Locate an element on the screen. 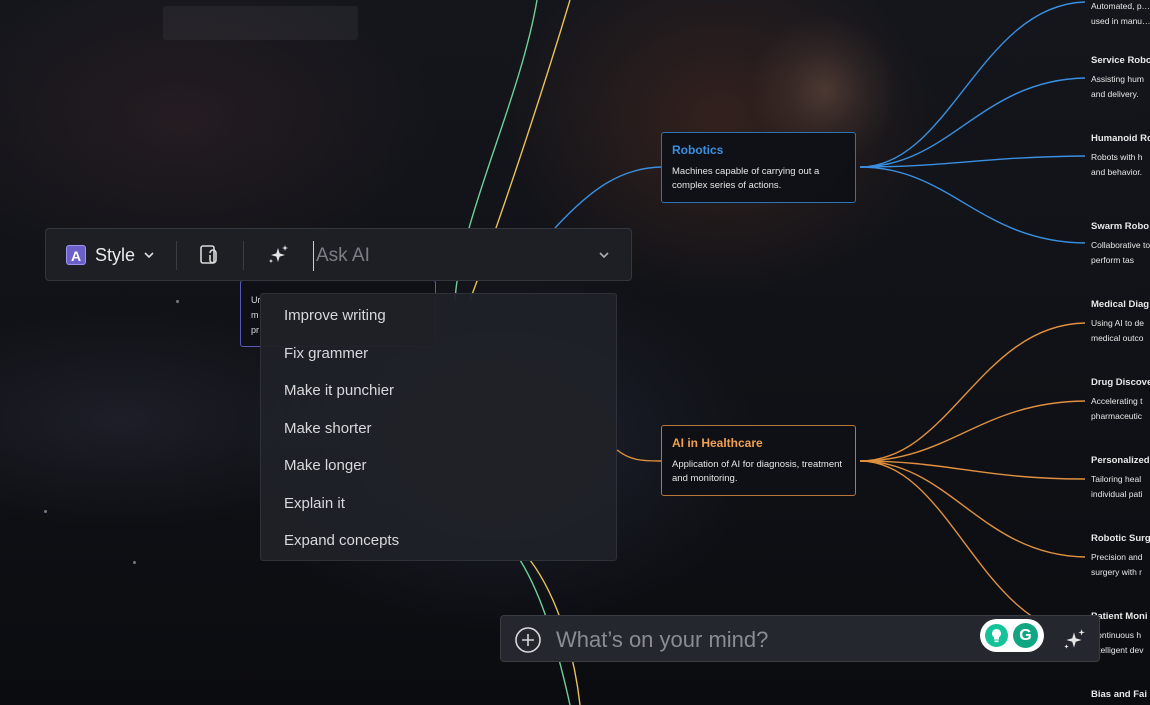  leaf-description: Tailoring heal individual pati is located at coordinates (1117, 486).